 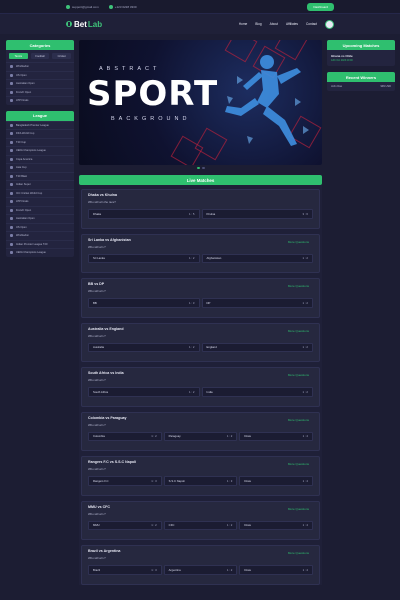 I want to click on upcoming-match: Ghana vs Chile 12th Oct 2023 20:00, so click(x=361, y=58).